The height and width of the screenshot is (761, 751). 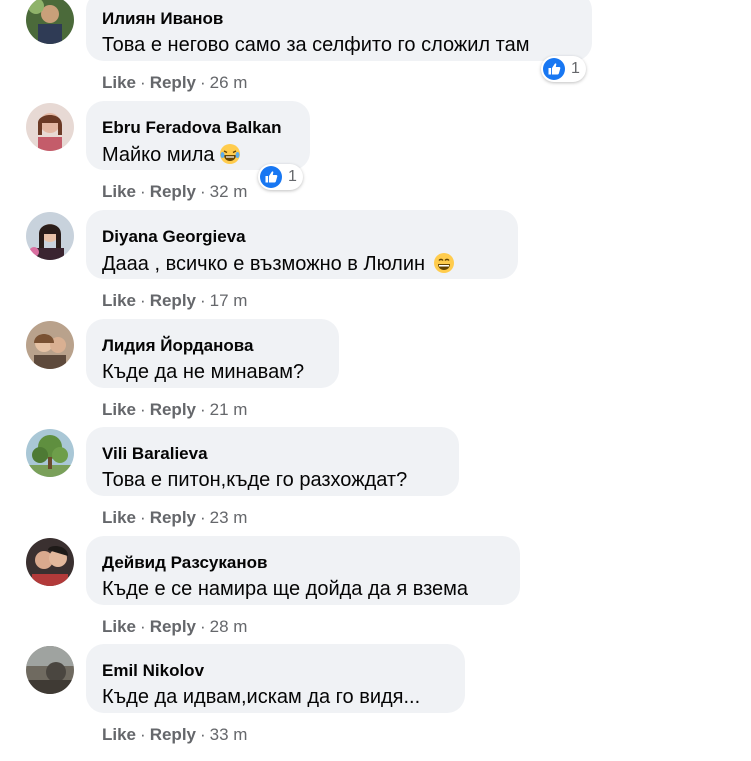 I want to click on comment-timestamp: 32 m, so click(x=229, y=191).